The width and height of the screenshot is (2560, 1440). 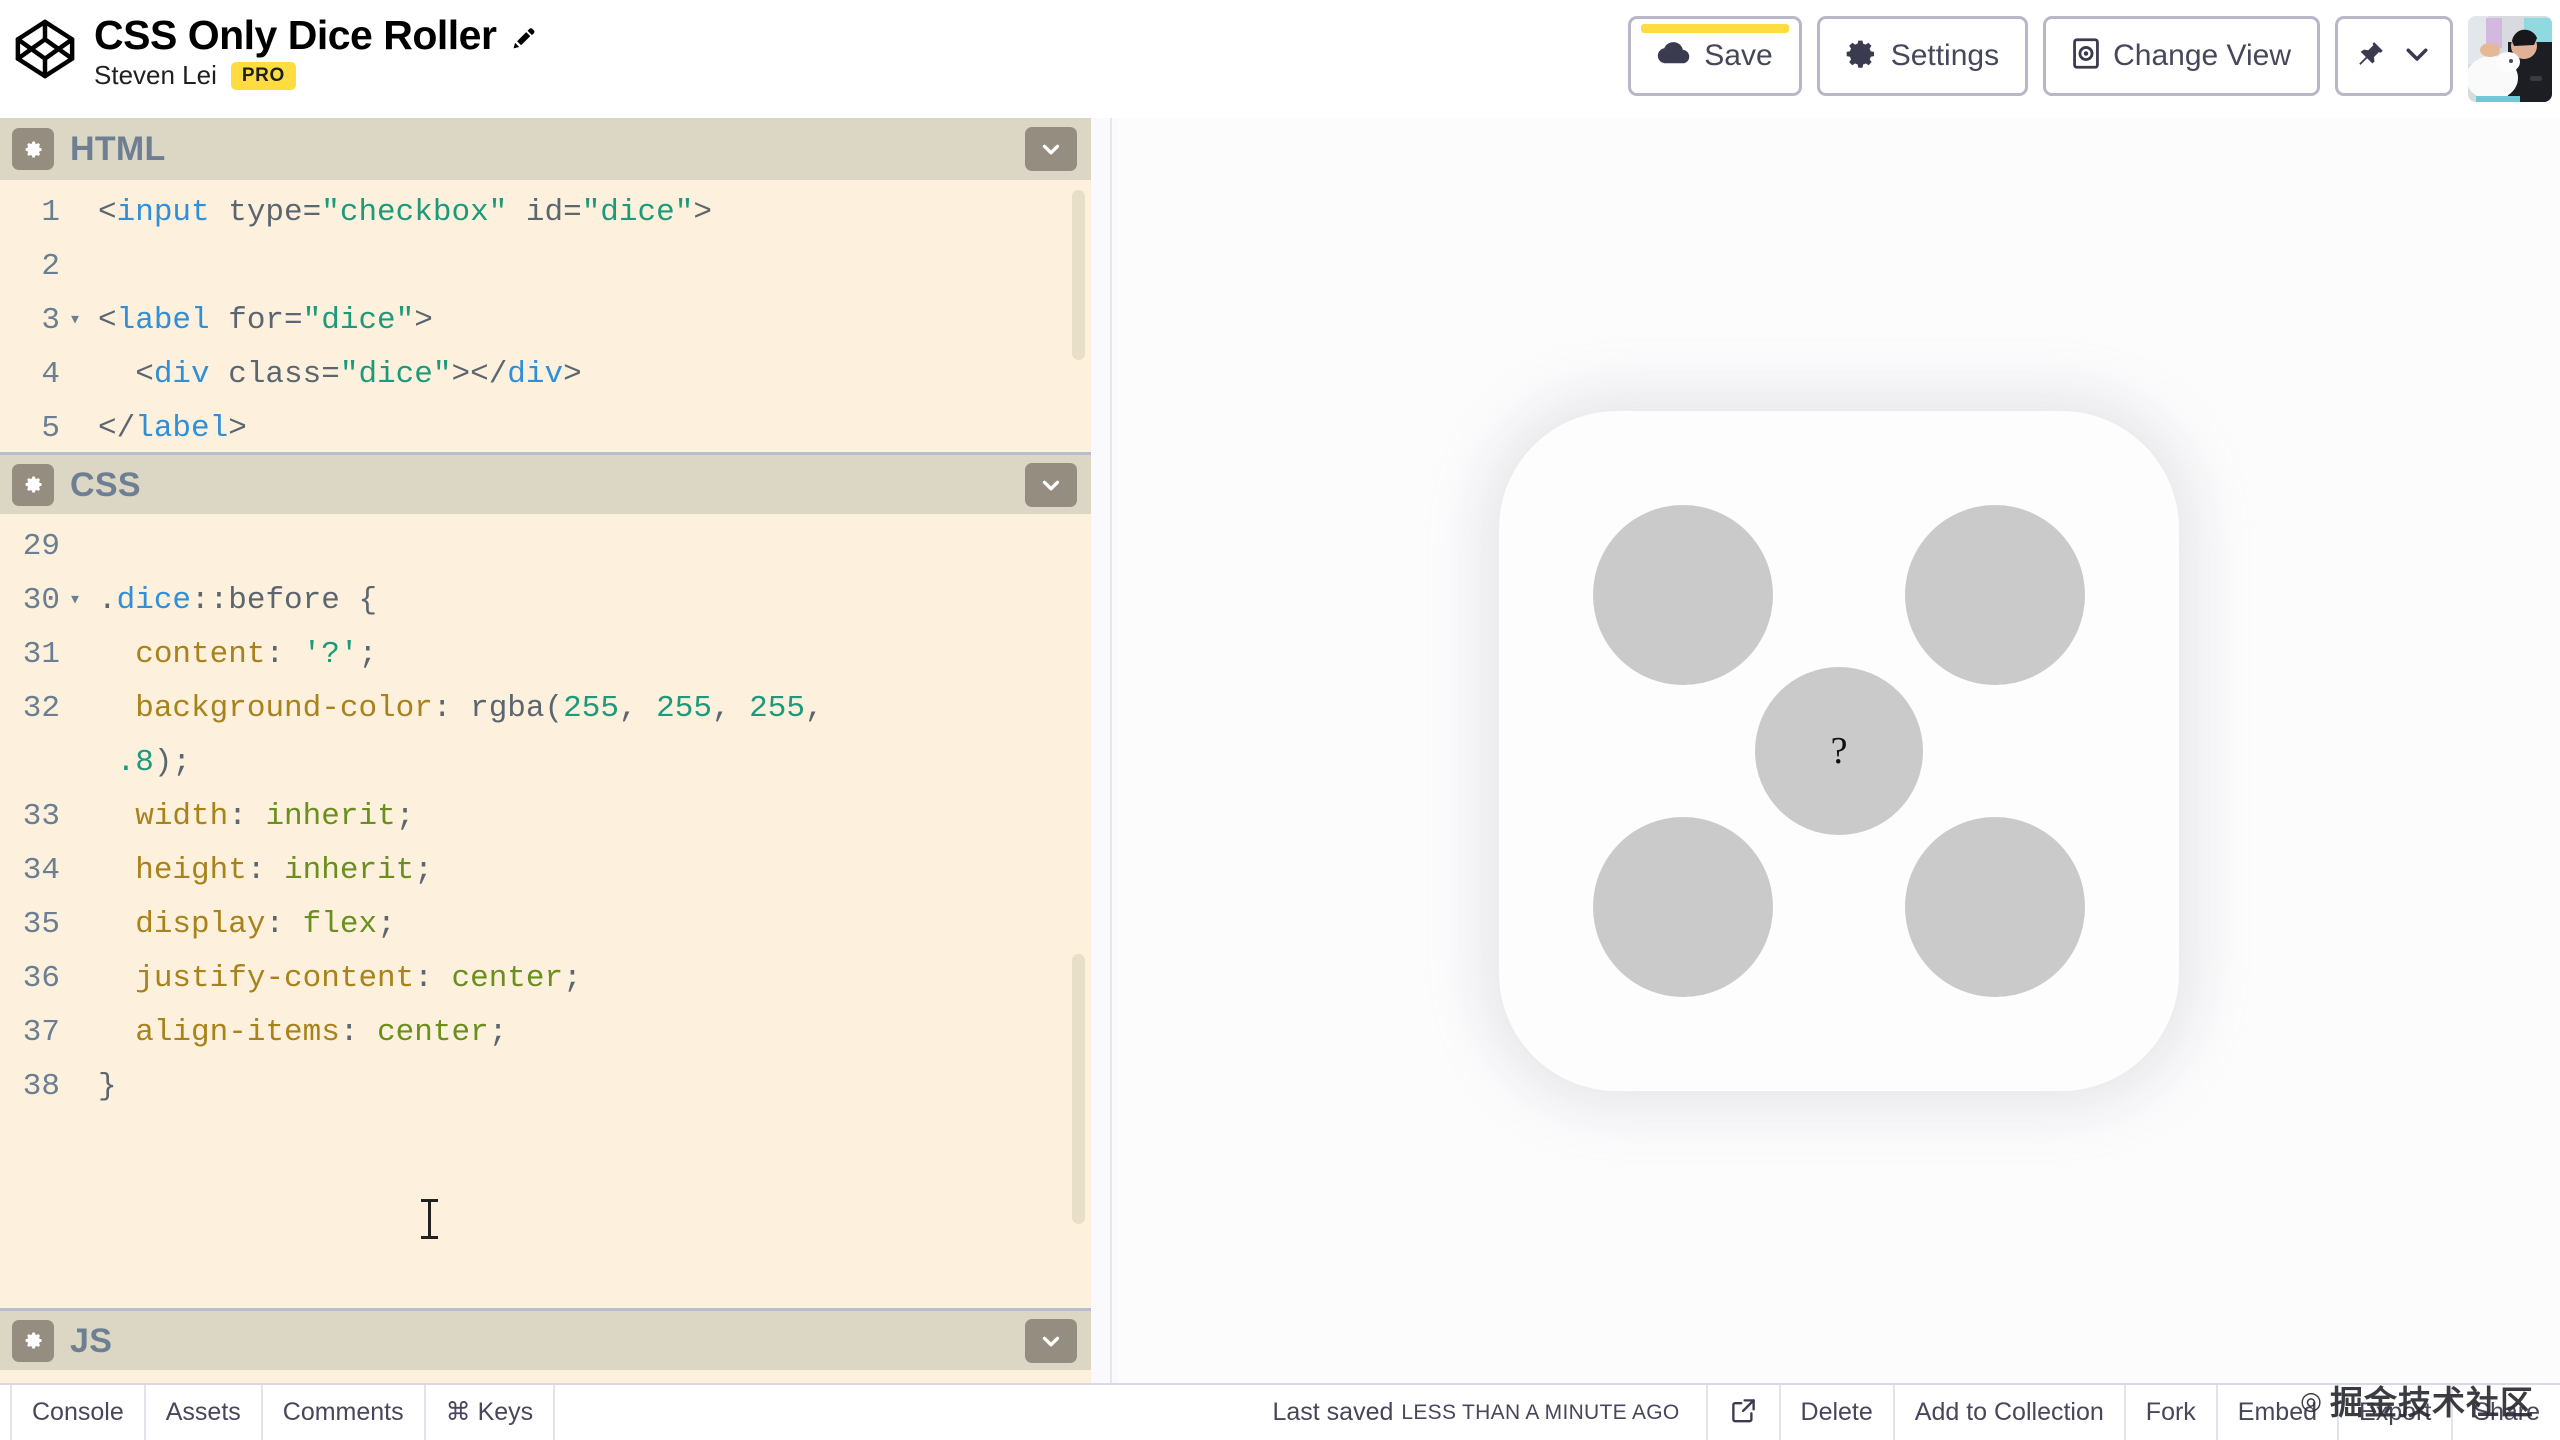 What do you see at coordinates (545, 321) in the screenshot?
I see `code-line: 3 ▾ <label for="dice">` at bounding box center [545, 321].